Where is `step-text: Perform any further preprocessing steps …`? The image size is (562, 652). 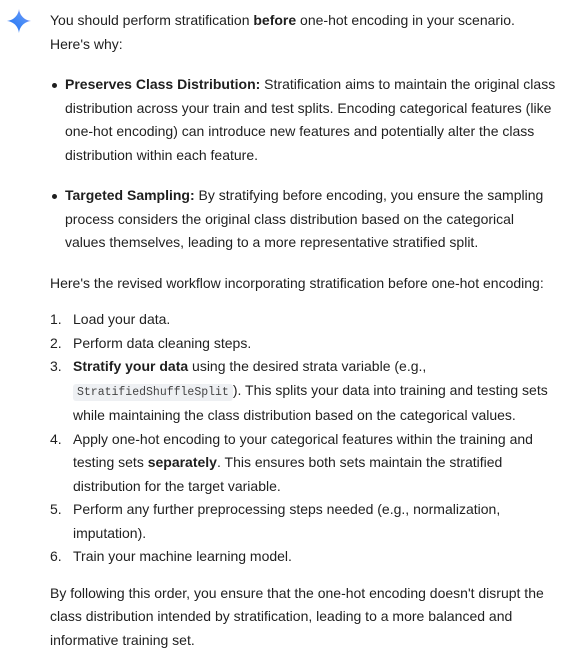
step-text: Perform any further preprocessing steps … is located at coordinates (286, 521).